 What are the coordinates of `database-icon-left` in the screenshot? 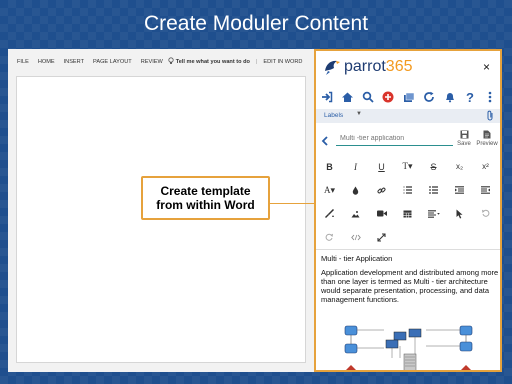 It's located at (351, 339).